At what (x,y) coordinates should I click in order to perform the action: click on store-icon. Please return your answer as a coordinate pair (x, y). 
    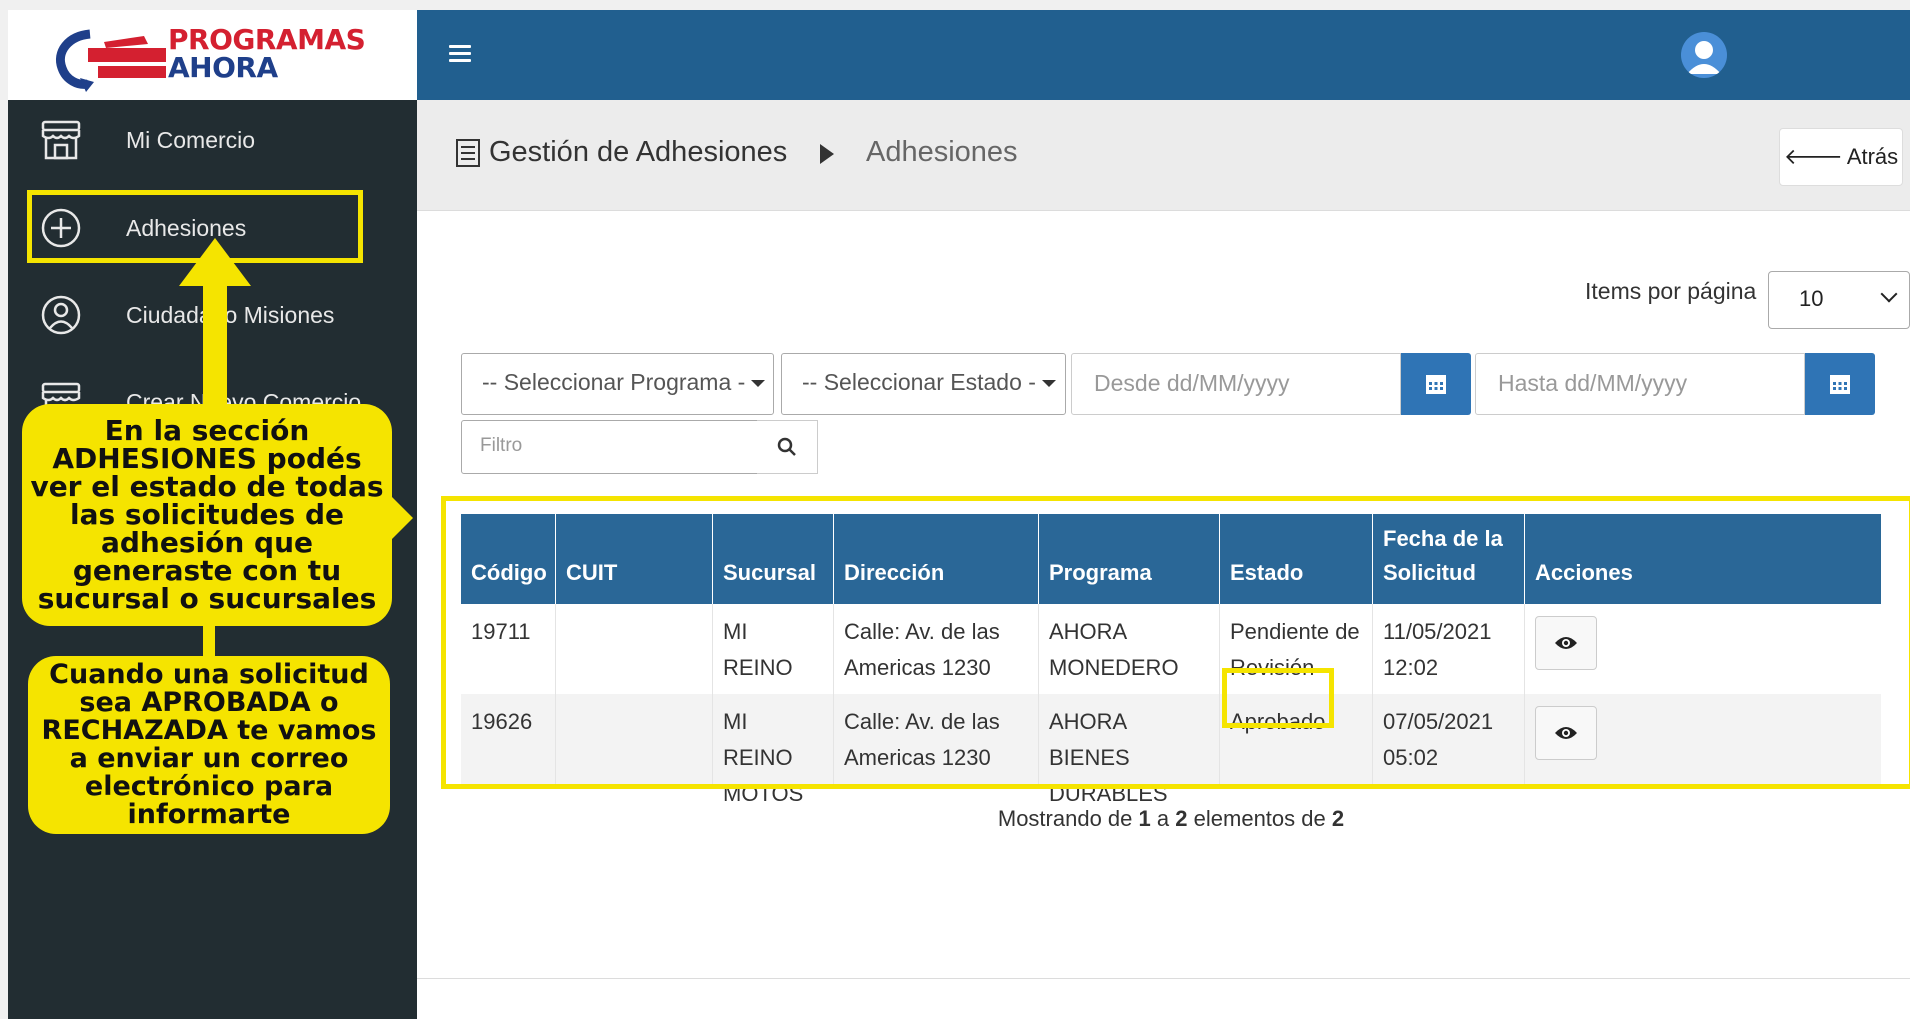
    Looking at the image, I should click on (61, 140).